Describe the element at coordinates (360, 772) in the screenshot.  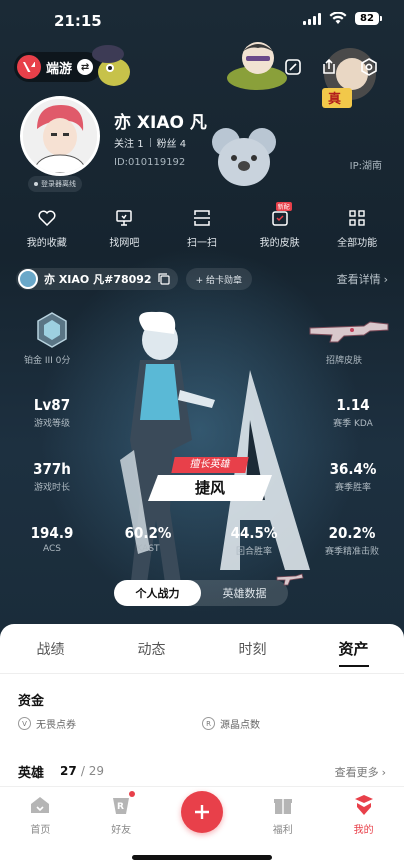
I see `view-more-link: 查看更多 ›` at that location.